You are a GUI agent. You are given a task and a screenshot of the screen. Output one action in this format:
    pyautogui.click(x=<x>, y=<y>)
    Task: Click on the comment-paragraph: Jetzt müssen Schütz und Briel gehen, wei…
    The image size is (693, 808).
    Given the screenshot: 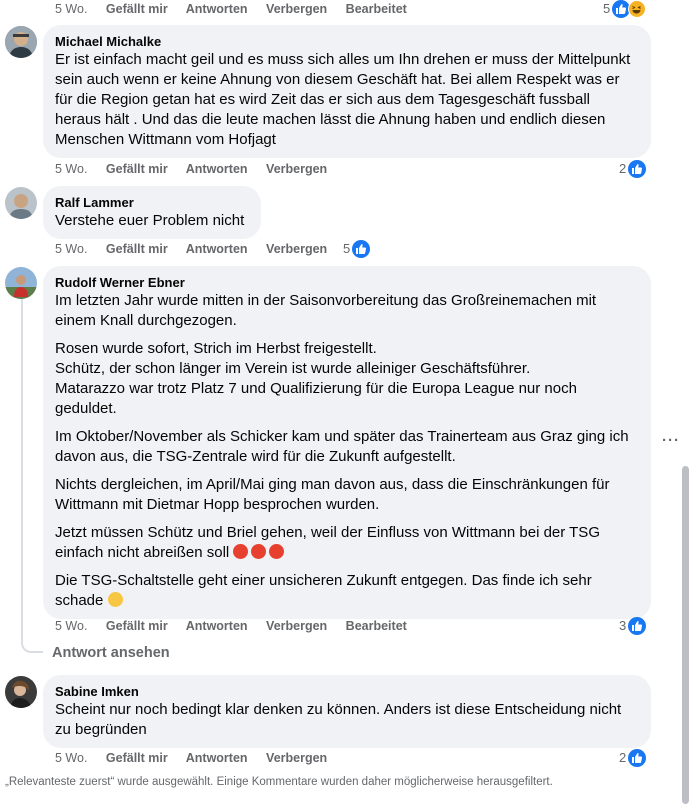 What is the action you would take?
    pyautogui.click(x=327, y=542)
    